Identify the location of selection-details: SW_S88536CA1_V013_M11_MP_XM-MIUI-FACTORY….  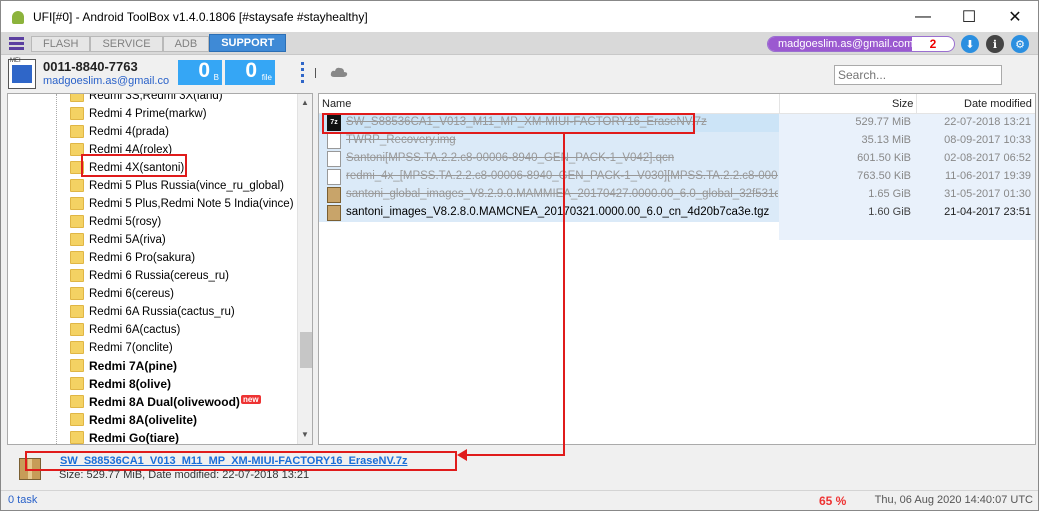
(521, 469).